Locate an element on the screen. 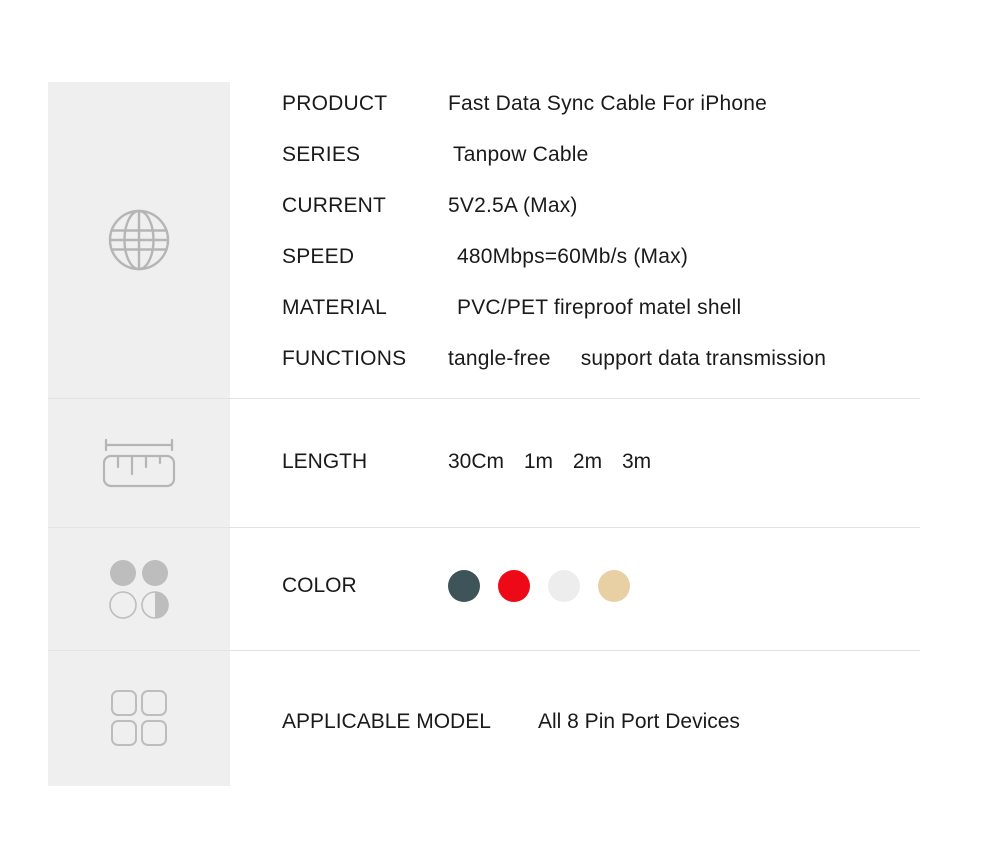 The image size is (1000, 861). length-option: 2m is located at coordinates (587, 461).